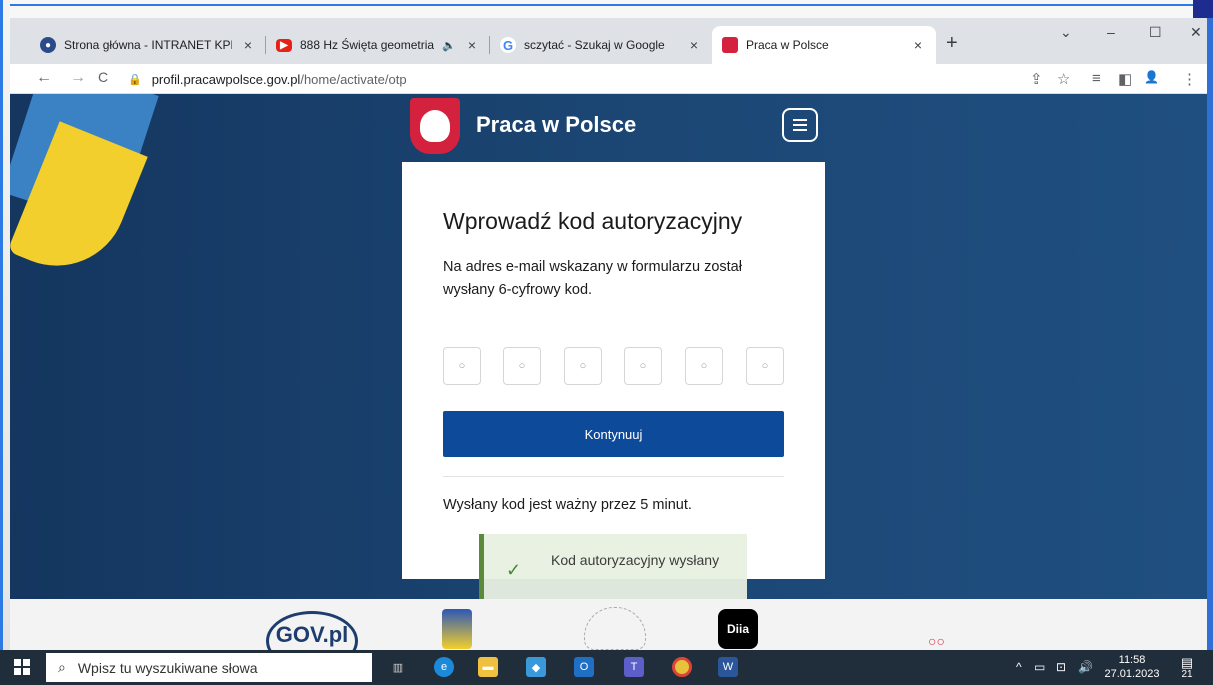  Describe the element at coordinates (44, 78) in the screenshot. I see `back-button: ←` at that location.